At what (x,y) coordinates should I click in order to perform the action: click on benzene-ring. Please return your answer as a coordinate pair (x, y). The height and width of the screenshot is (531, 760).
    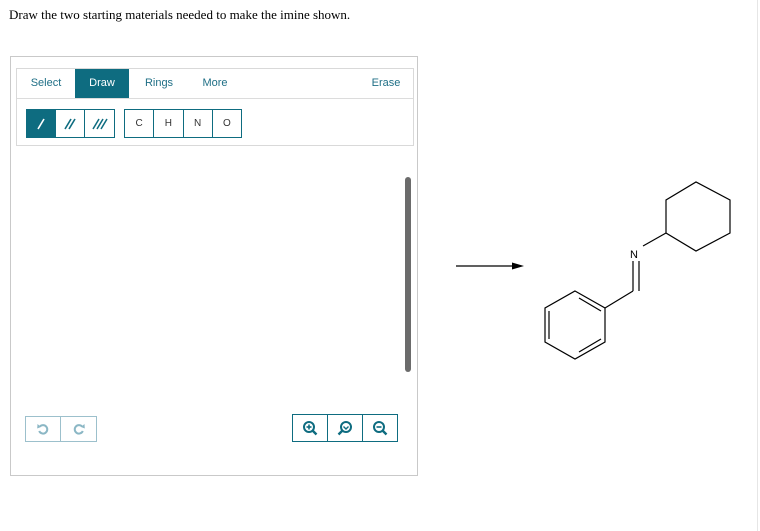
    Looking at the image, I should click on (575, 325).